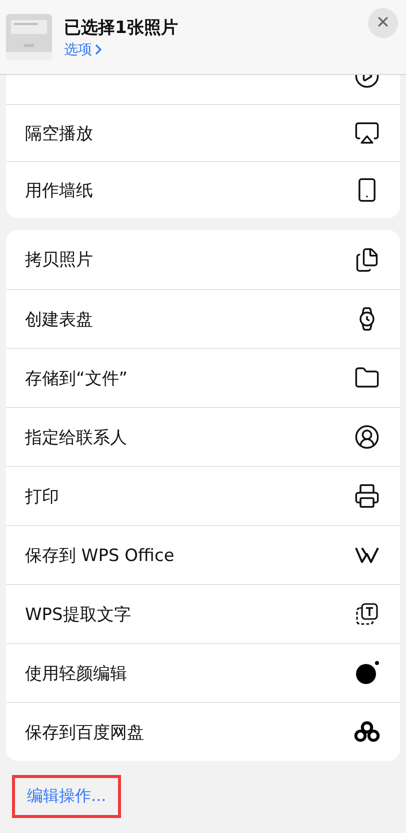 Image resolution: width=406 pixels, height=833 pixels. Describe the element at coordinates (367, 133) in the screenshot. I see `airplay-icon` at that location.